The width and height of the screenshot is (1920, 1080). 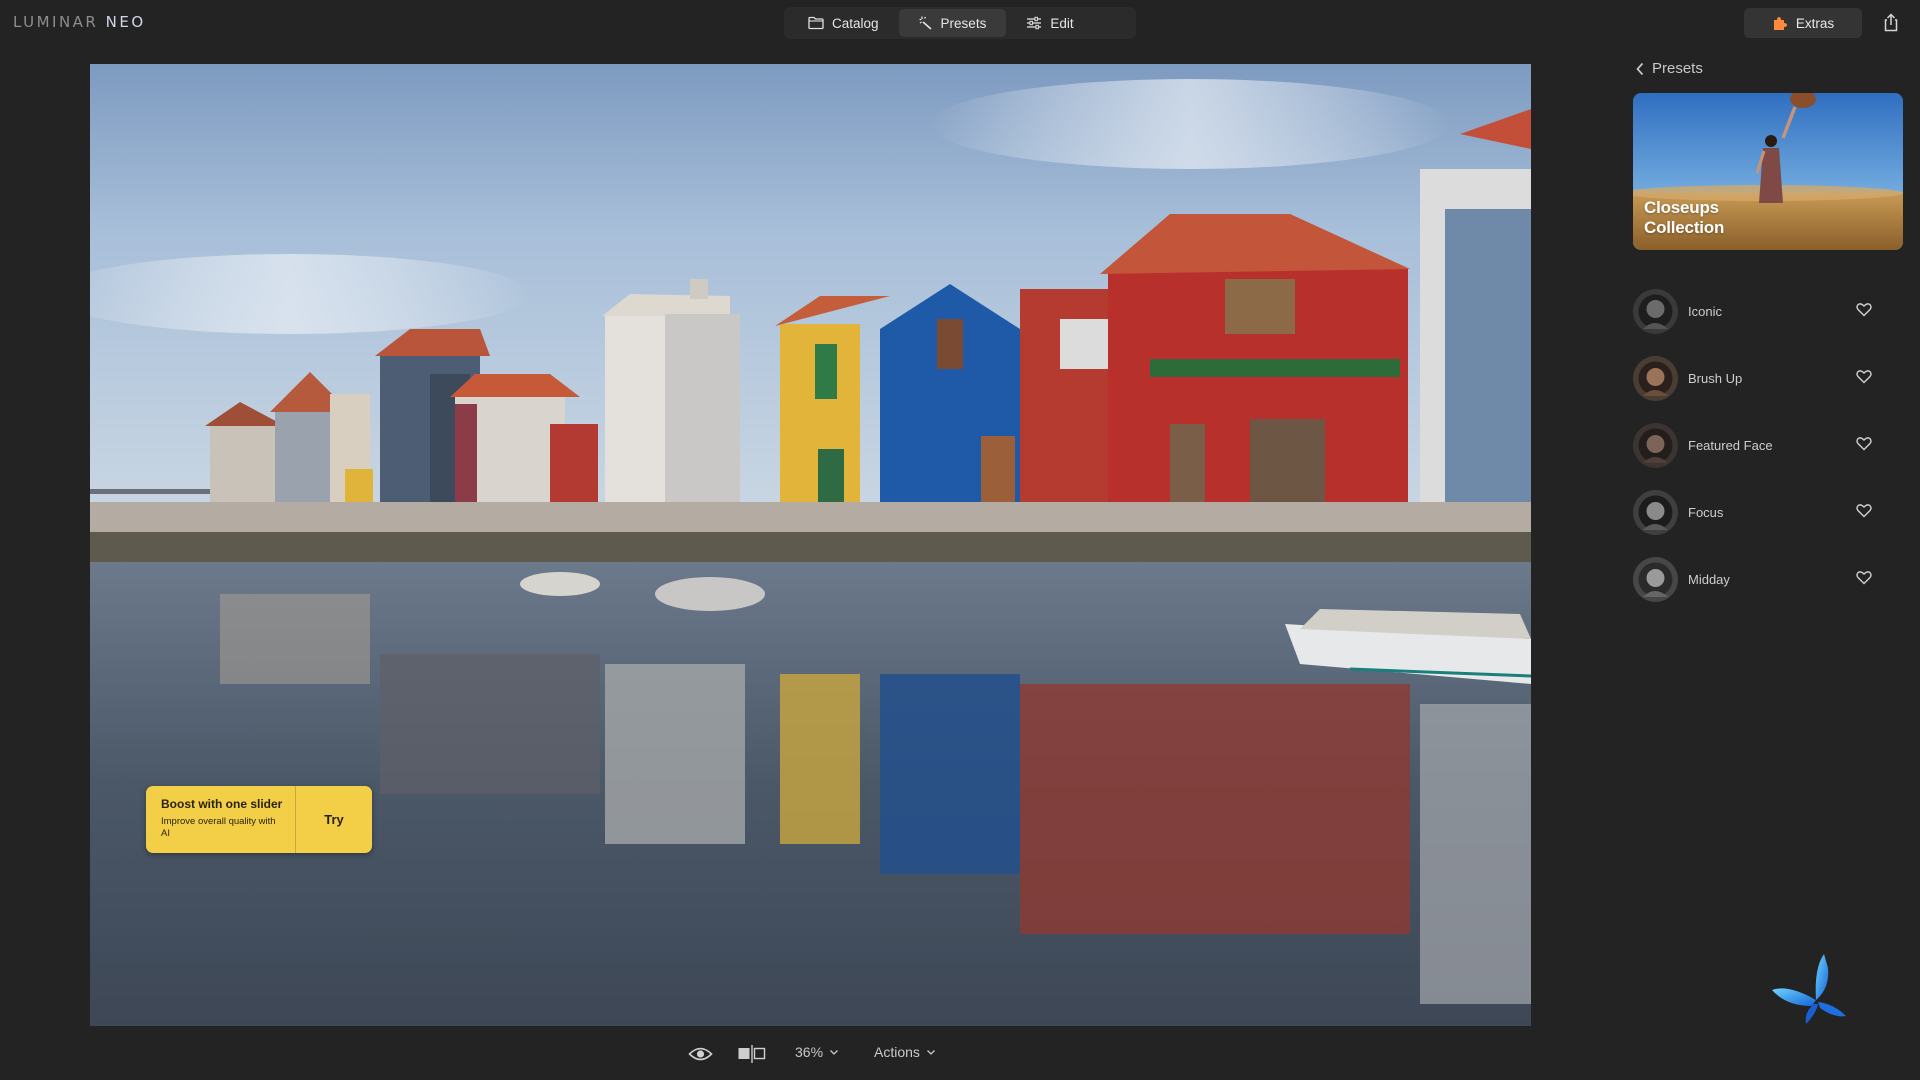 What do you see at coordinates (809, 1052) in the screenshot?
I see `zoom-value: 36%` at bounding box center [809, 1052].